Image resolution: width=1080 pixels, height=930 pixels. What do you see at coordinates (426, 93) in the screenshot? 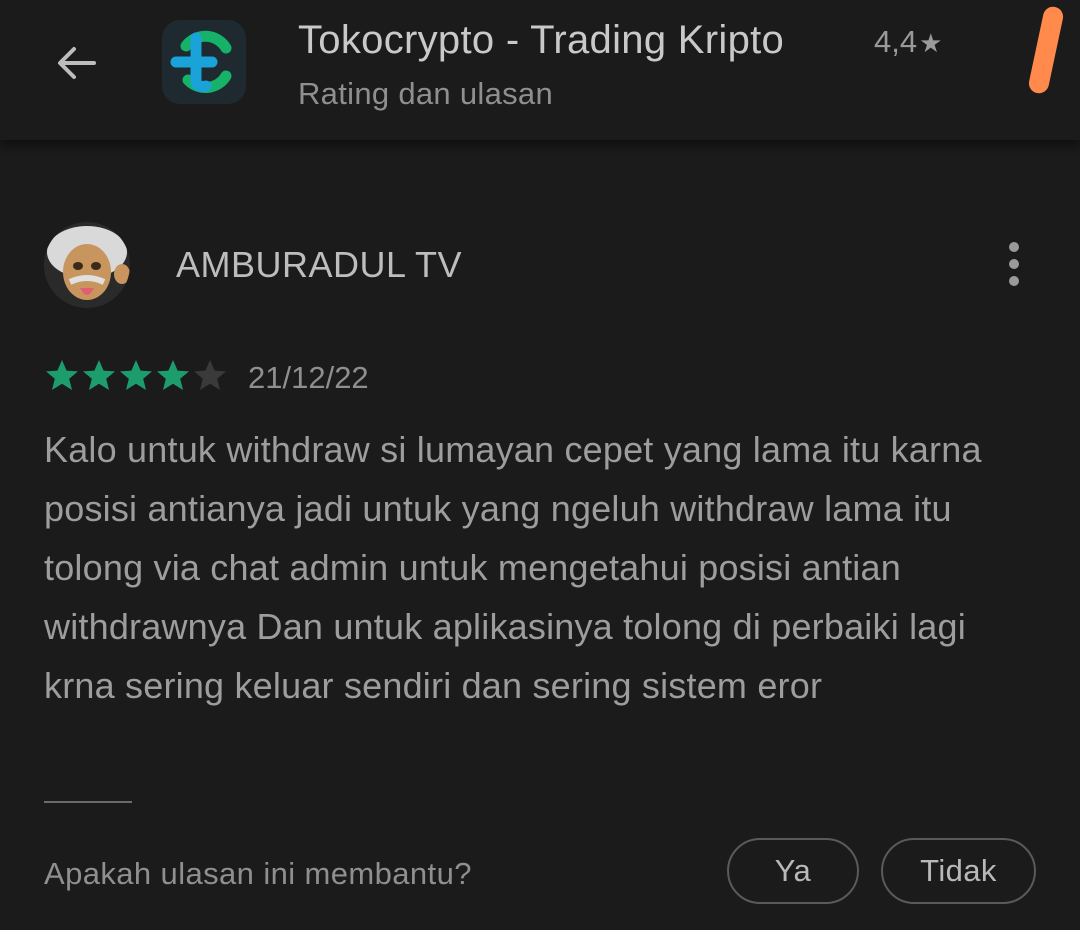
I see `page-subtitle: Rating dan ulasan` at bounding box center [426, 93].